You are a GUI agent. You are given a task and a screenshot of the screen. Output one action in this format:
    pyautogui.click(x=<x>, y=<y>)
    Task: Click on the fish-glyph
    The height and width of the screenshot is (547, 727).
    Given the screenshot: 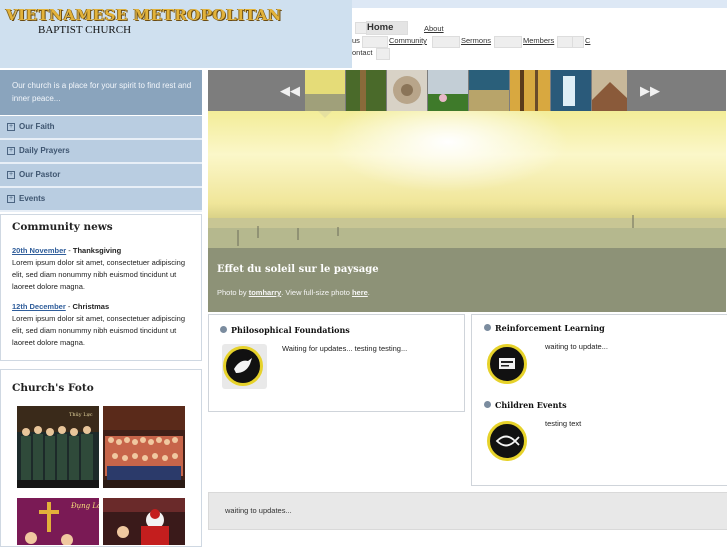 What is the action you would take?
    pyautogui.click(x=507, y=441)
    